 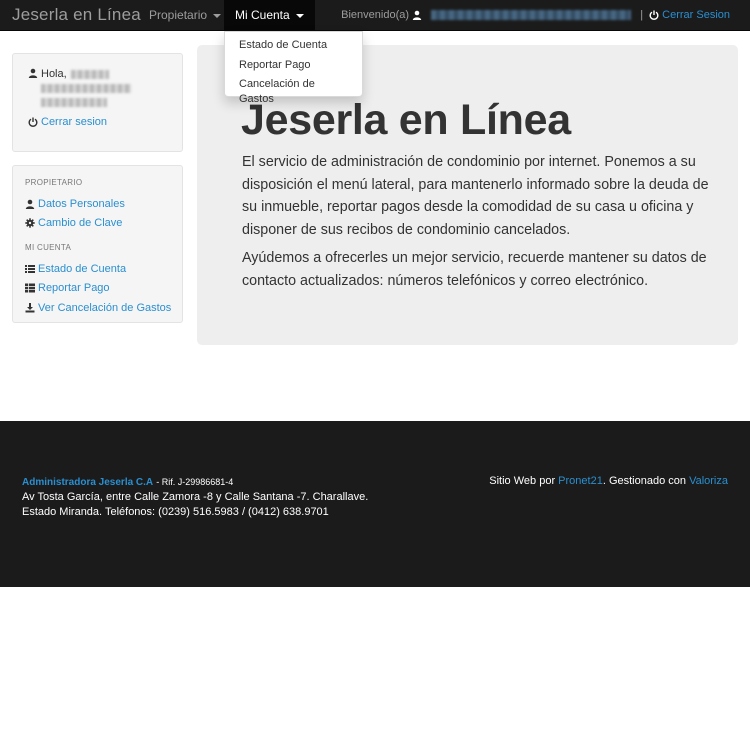 I want to click on navbar-logout-link: Cerrar Sesion, so click(x=689, y=15).